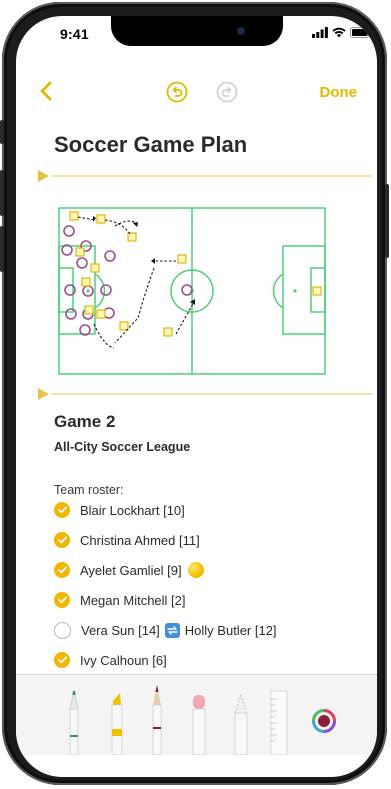 The height and width of the screenshot is (789, 391). I want to click on back-chevron-icon, so click(47, 91).